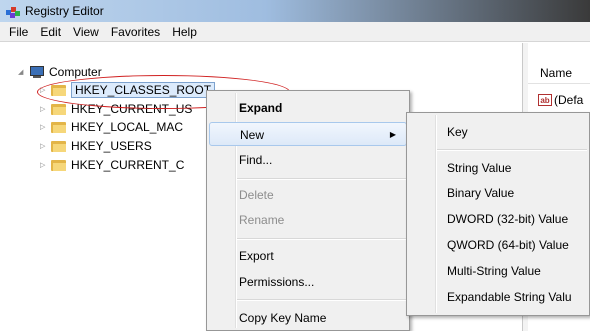 Image resolution: width=590 pixels, height=331 pixels. Describe the element at coordinates (185, 32) in the screenshot. I see `menu-help: Help` at that location.